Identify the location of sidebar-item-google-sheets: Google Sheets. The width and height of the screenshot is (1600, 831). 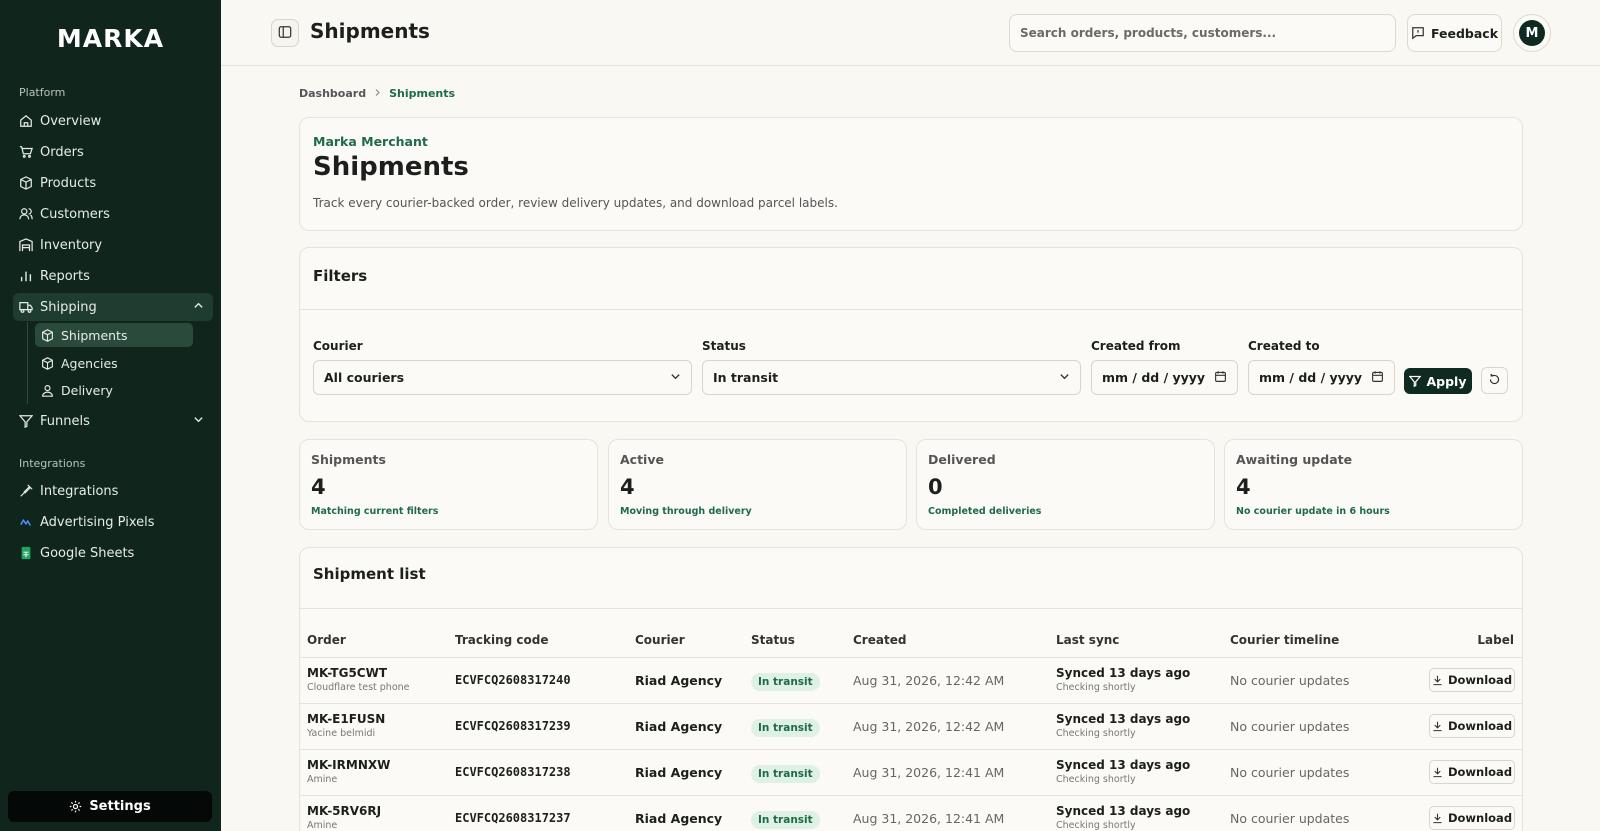
(113, 553).